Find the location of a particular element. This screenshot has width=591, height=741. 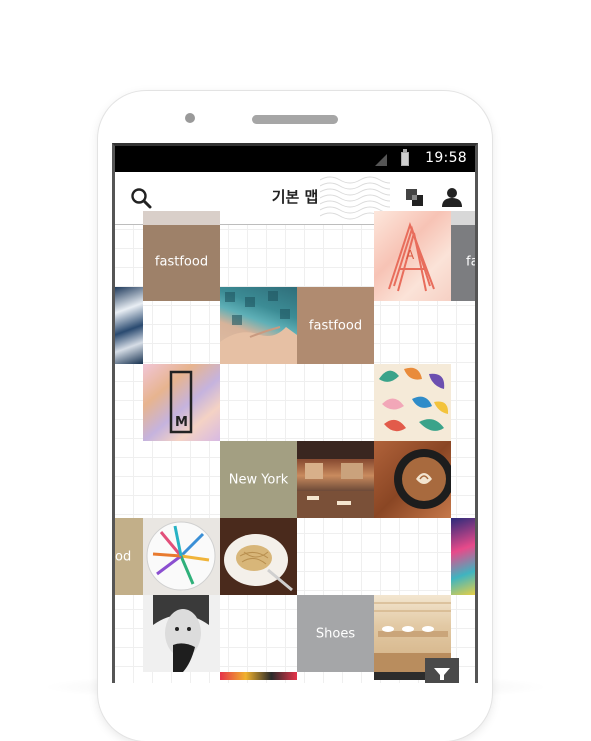

tile-m-watercolor: M is located at coordinates (181, 402).